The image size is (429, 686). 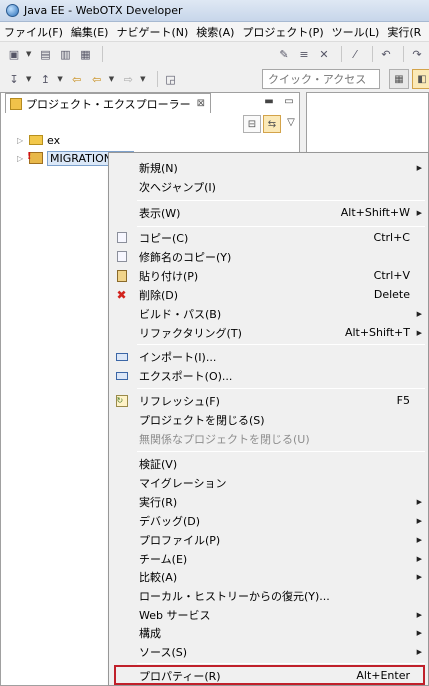 What do you see at coordinates (356, 32) in the screenshot?
I see `menu-tools: ツール(L)` at bounding box center [356, 32].